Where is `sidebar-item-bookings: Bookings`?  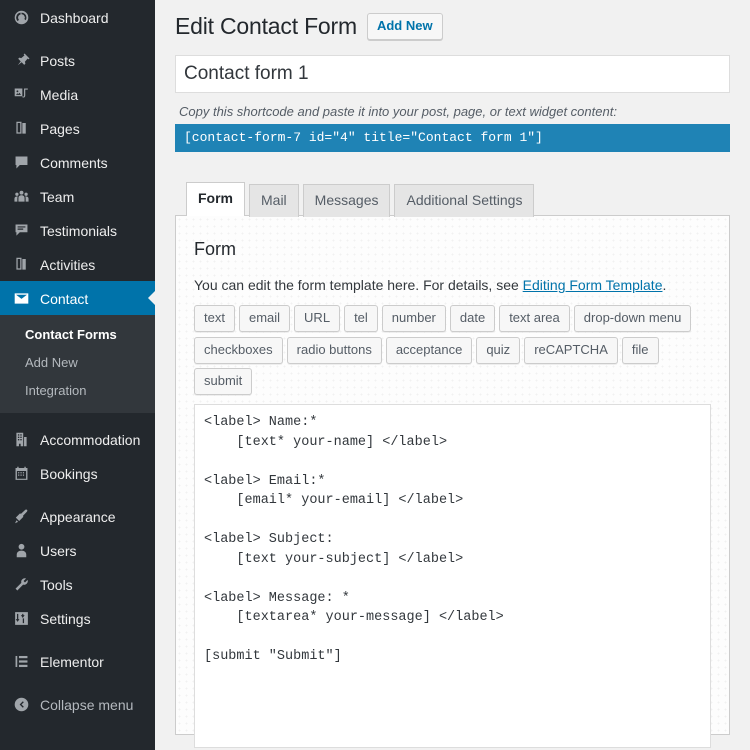 sidebar-item-bookings: Bookings is located at coordinates (77, 473).